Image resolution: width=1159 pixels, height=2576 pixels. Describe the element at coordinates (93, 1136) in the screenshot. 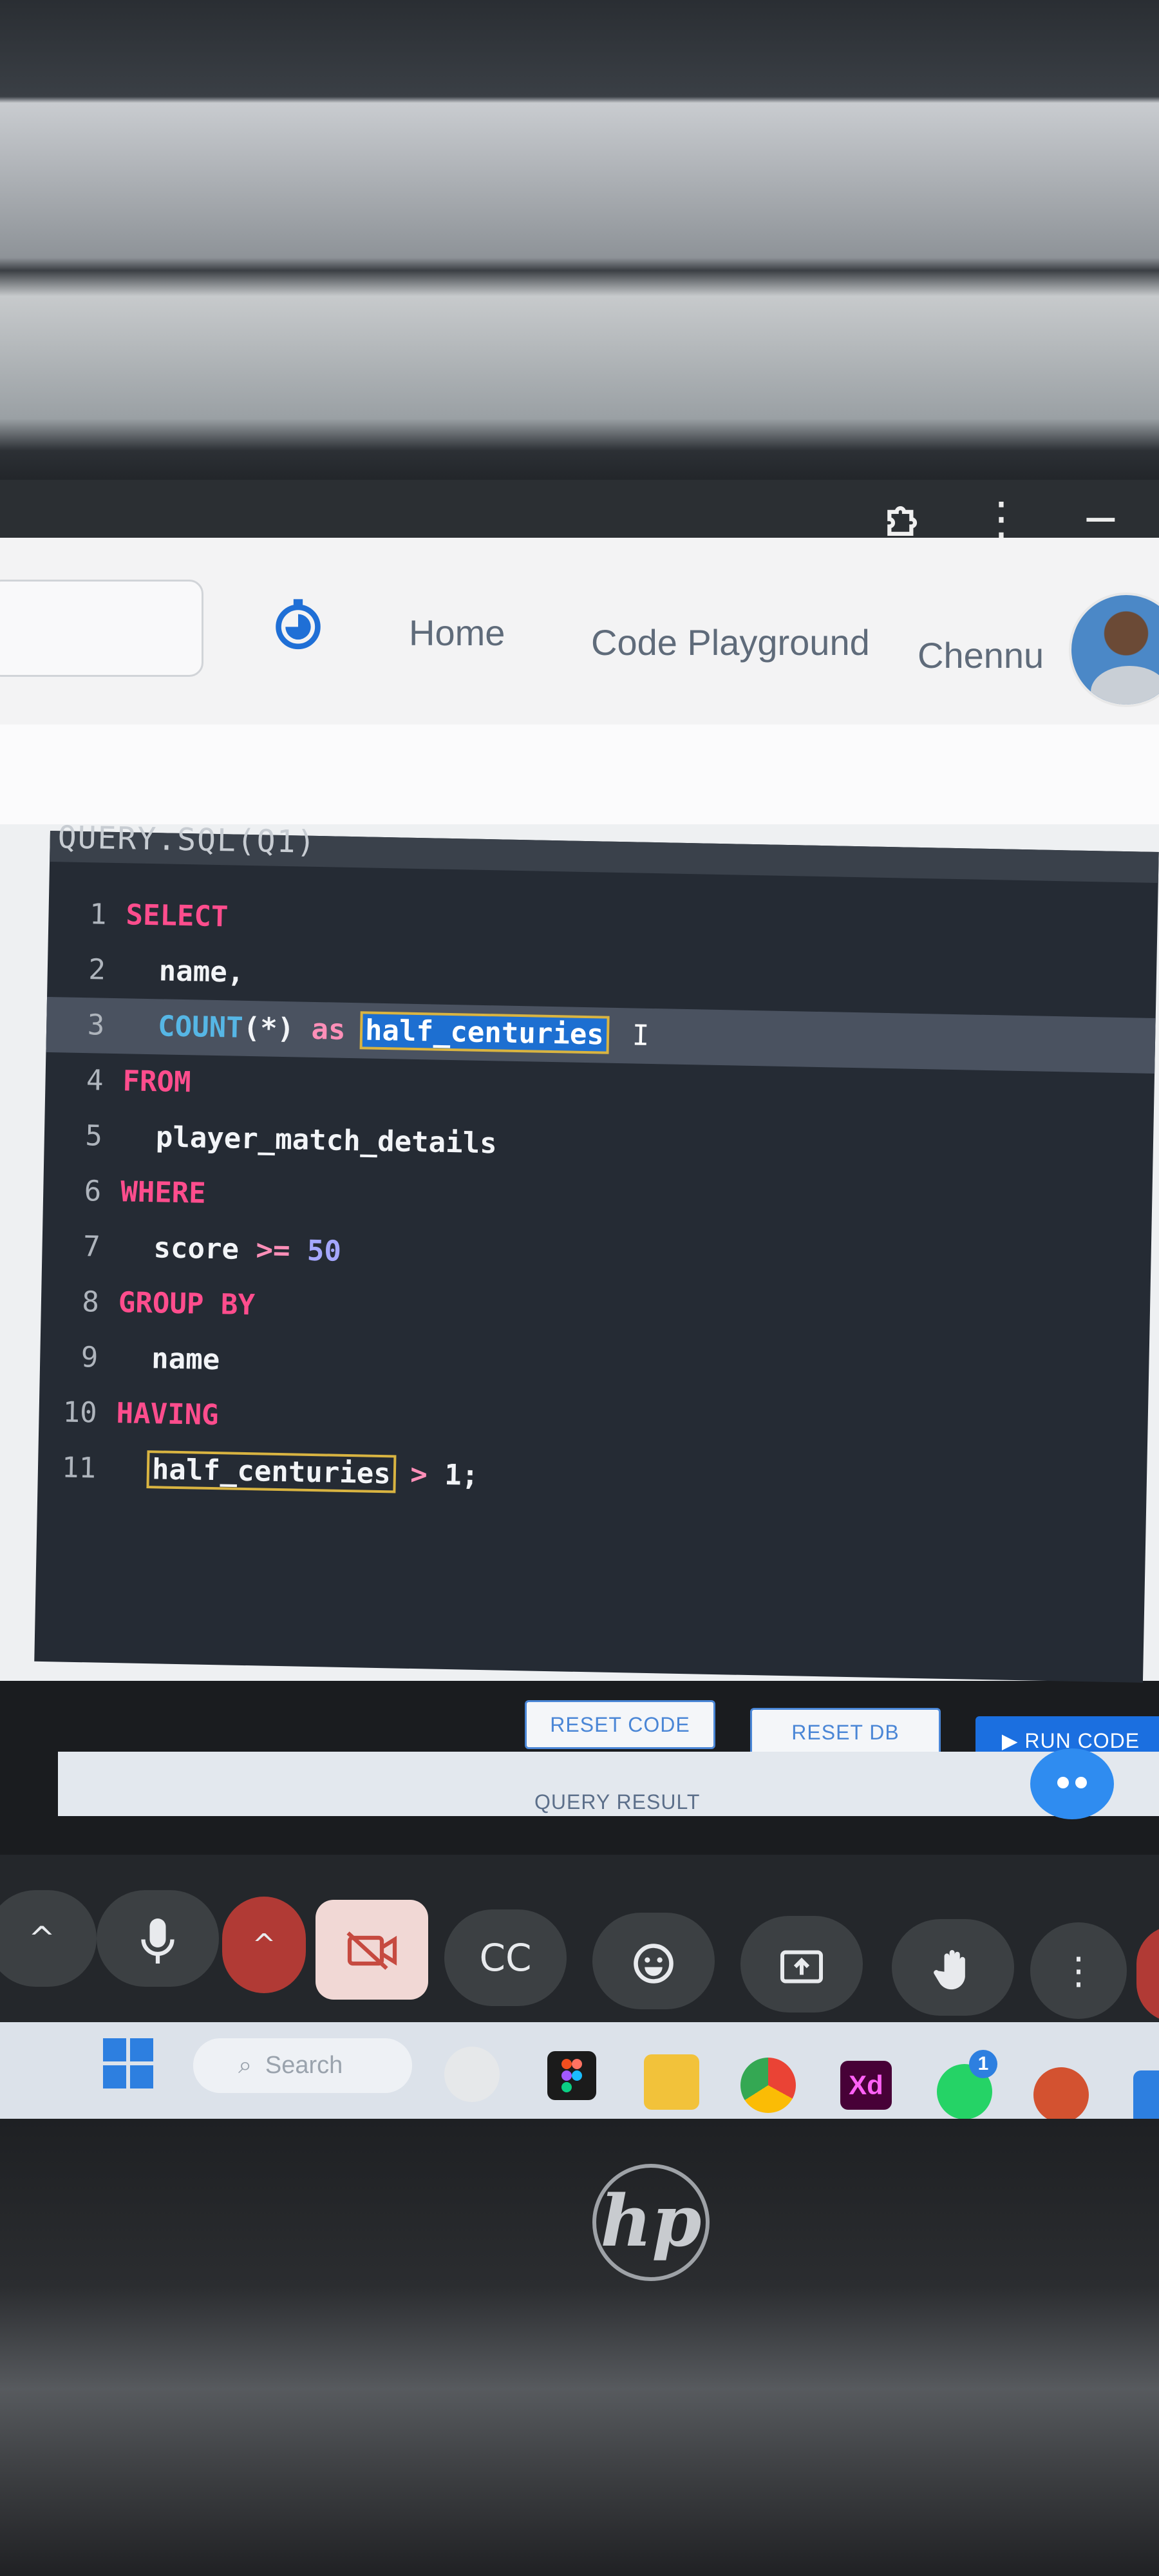

I see `line-number: 5` at that location.